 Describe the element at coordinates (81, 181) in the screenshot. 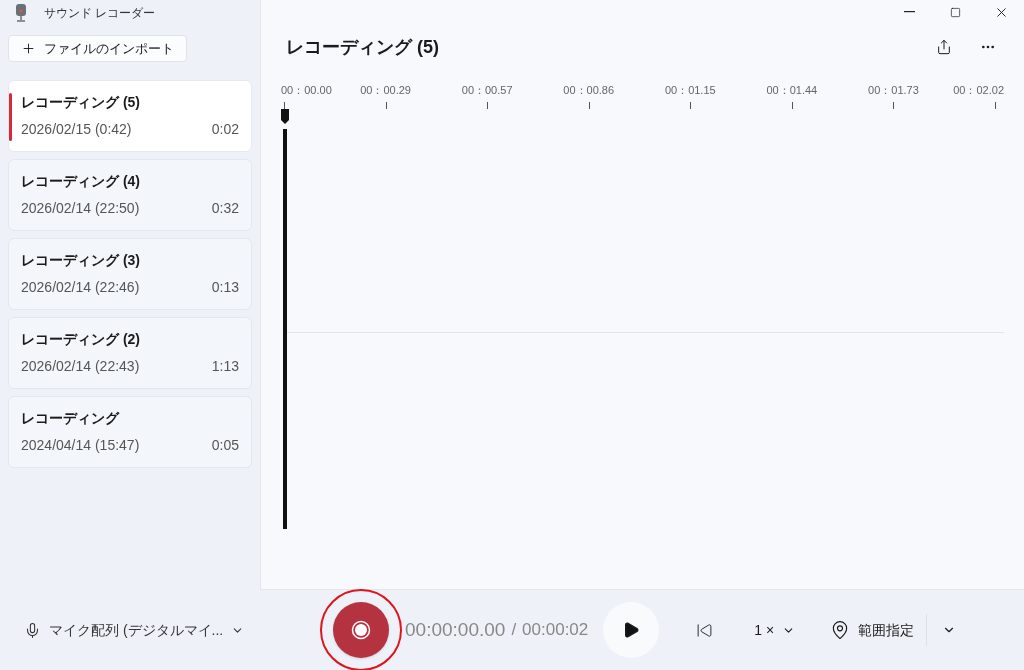

I see `recording-name: レコーディング (4)` at that location.